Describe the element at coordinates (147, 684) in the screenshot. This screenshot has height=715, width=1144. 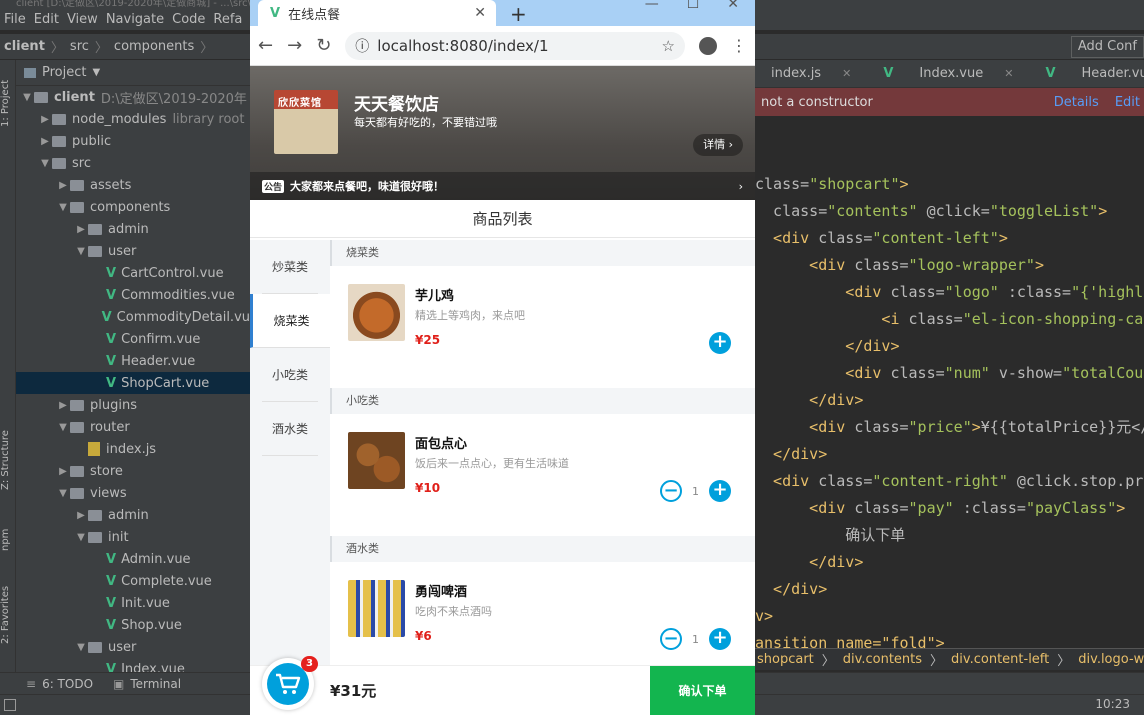
I see `terminal-tab: ▣ Terminal` at that location.